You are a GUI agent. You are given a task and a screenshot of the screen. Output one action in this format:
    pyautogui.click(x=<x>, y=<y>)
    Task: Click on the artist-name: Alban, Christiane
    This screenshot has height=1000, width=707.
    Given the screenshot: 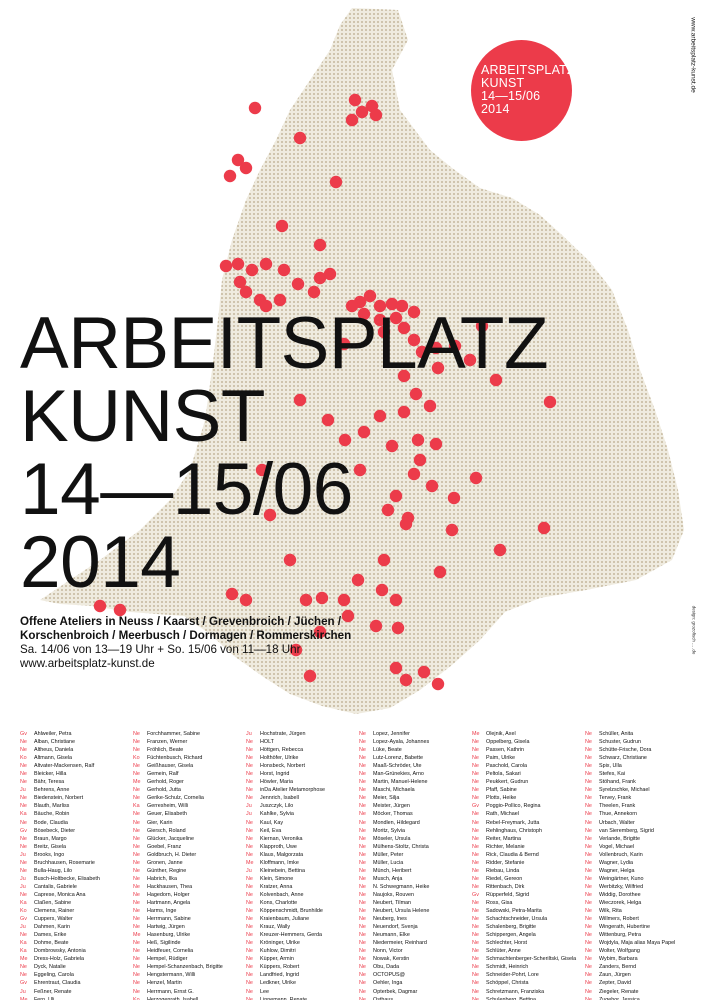 What is the action you would take?
    pyautogui.click(x=55, y=742)
    